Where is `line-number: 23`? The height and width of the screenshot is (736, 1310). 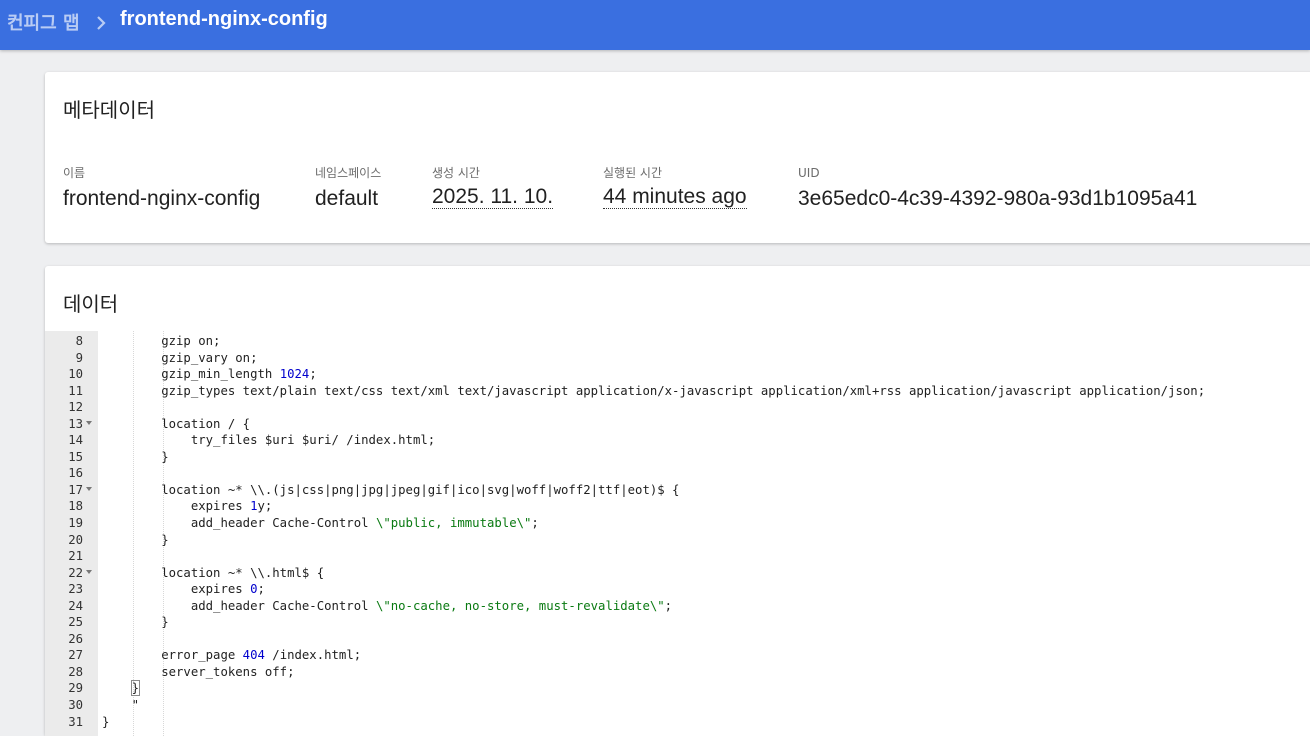 line-number: 23 is located at coordinates (75, 589).